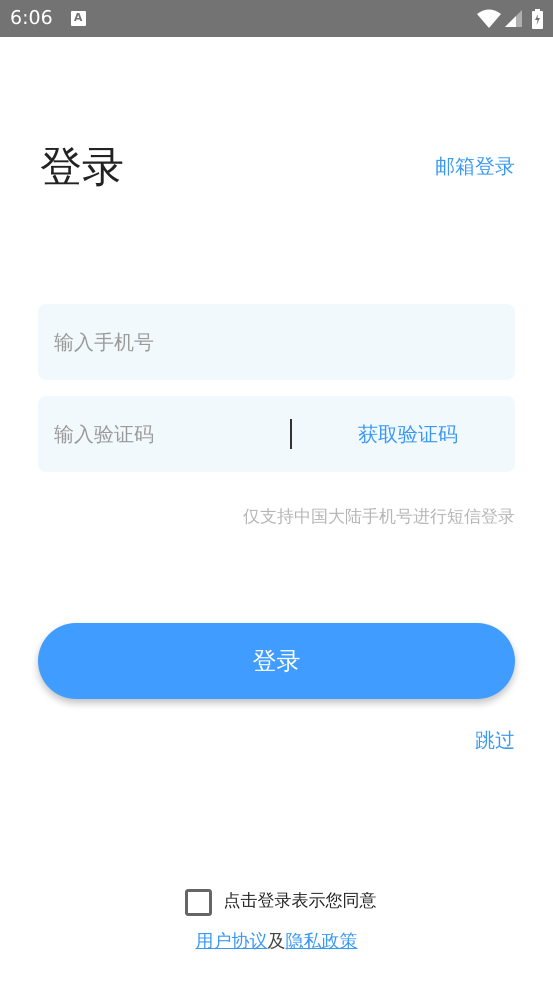  What do you see at coordinates (379, 517) in the screenshot?
I see `hint-text: 仅支持中国大陆手机号进行短信登录` at bounding box center [379, 517].